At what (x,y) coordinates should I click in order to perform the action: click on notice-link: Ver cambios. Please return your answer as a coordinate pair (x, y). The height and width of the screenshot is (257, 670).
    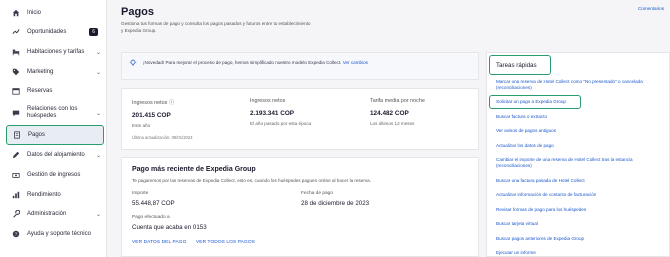
    Looking at the image, I should click on (355, 62).